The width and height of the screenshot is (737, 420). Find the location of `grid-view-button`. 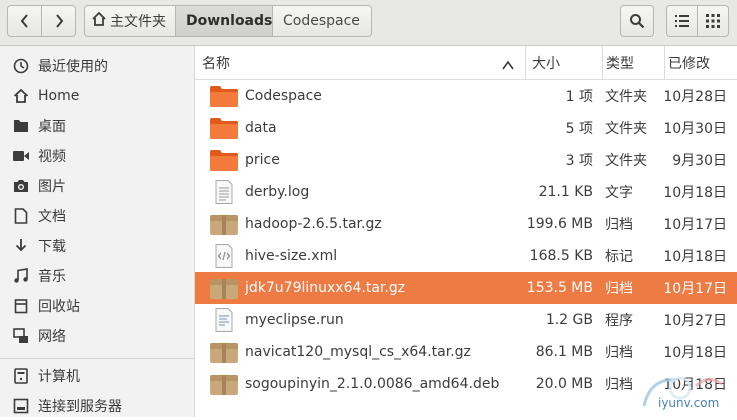

grid-view-button is located at coordinates (713, 21).